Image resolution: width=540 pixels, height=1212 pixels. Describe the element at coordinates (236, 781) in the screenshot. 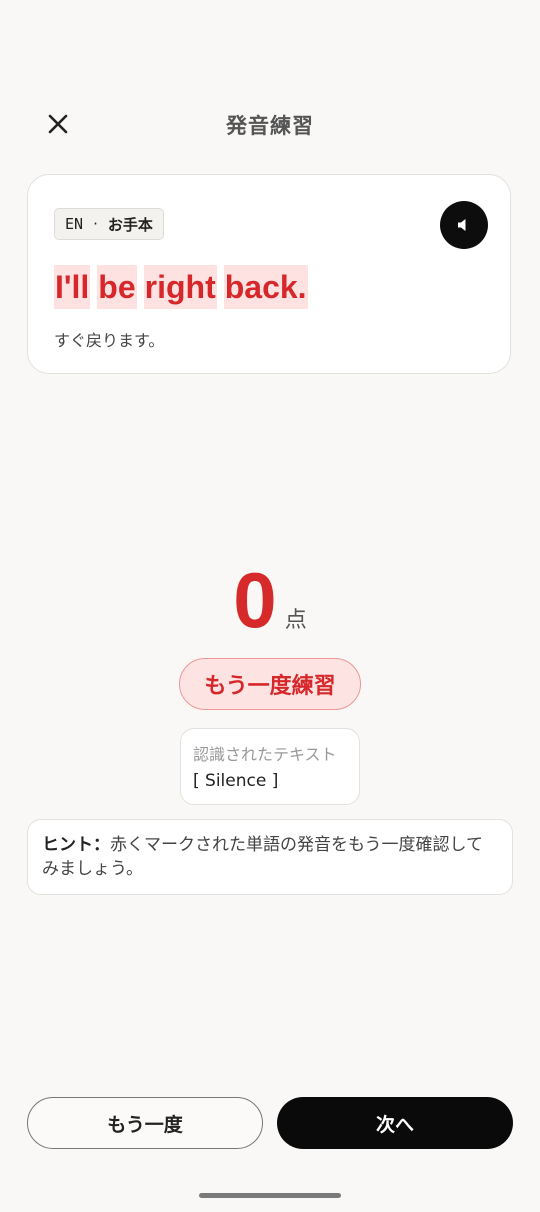

I see `recognized-text-value: [ Silence ]` at that location.